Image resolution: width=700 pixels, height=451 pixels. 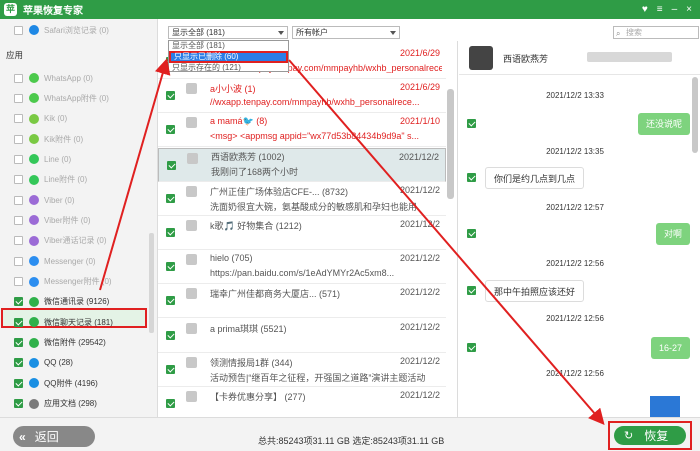 What do you see at coordinates (84, 322) in the screenshot?
I see `sidebar-item: 微信聊天记录 (181)` at bounding box center [84, 322].